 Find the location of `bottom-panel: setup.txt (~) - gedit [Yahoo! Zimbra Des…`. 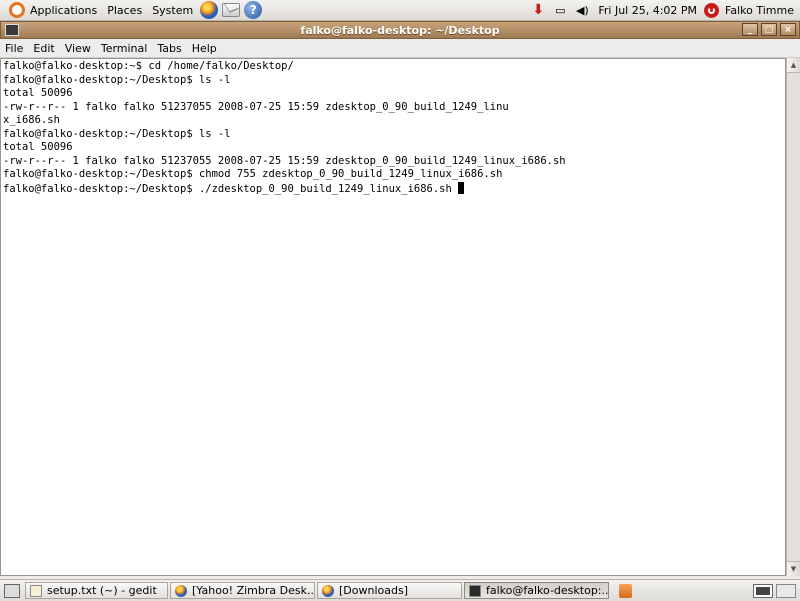

bottom-panel: setup.txt (~) - gedit [Yahoo! Zimbra Des… is located at coordinates (400, 590).